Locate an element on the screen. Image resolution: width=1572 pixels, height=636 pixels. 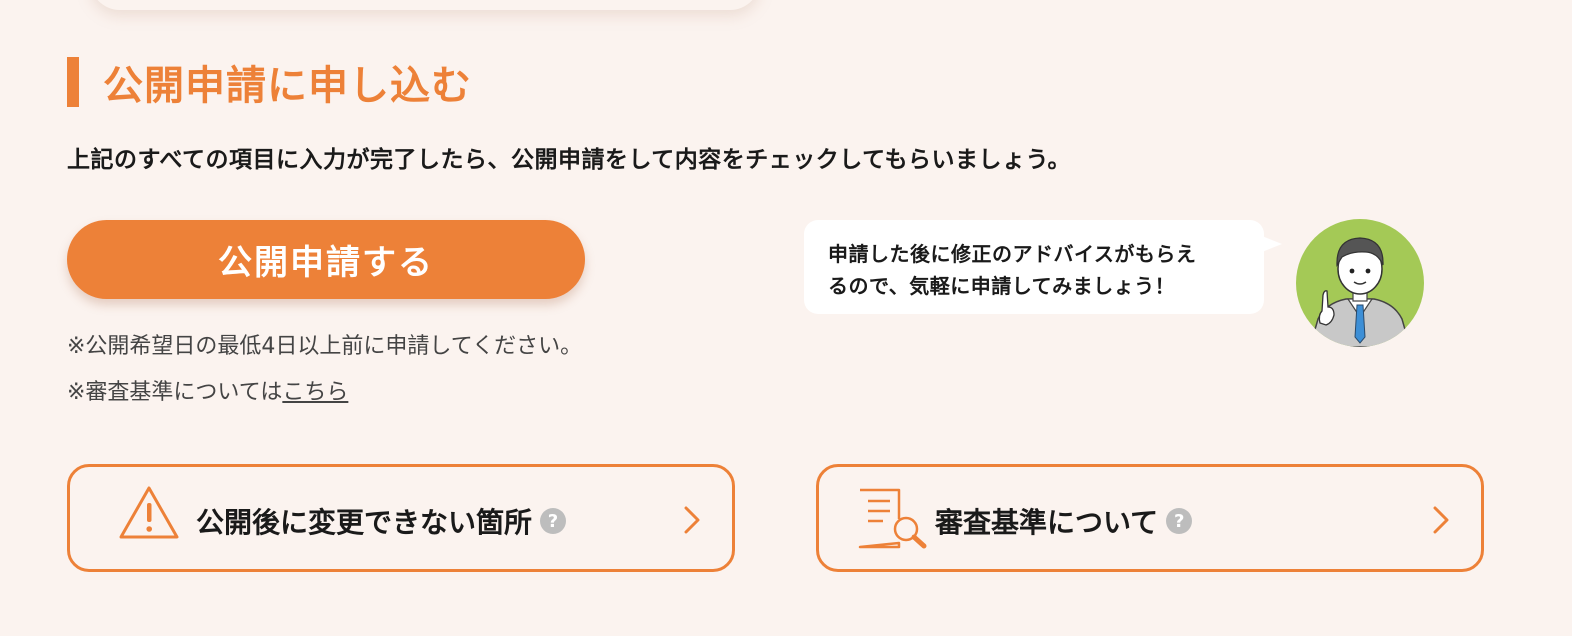
advisor-avatar is located at coordinates (1360, 283).